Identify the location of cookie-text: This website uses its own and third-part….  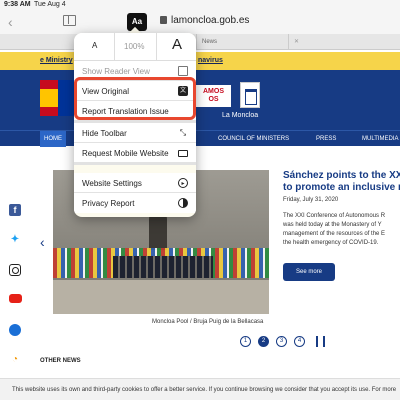
(204, 390).